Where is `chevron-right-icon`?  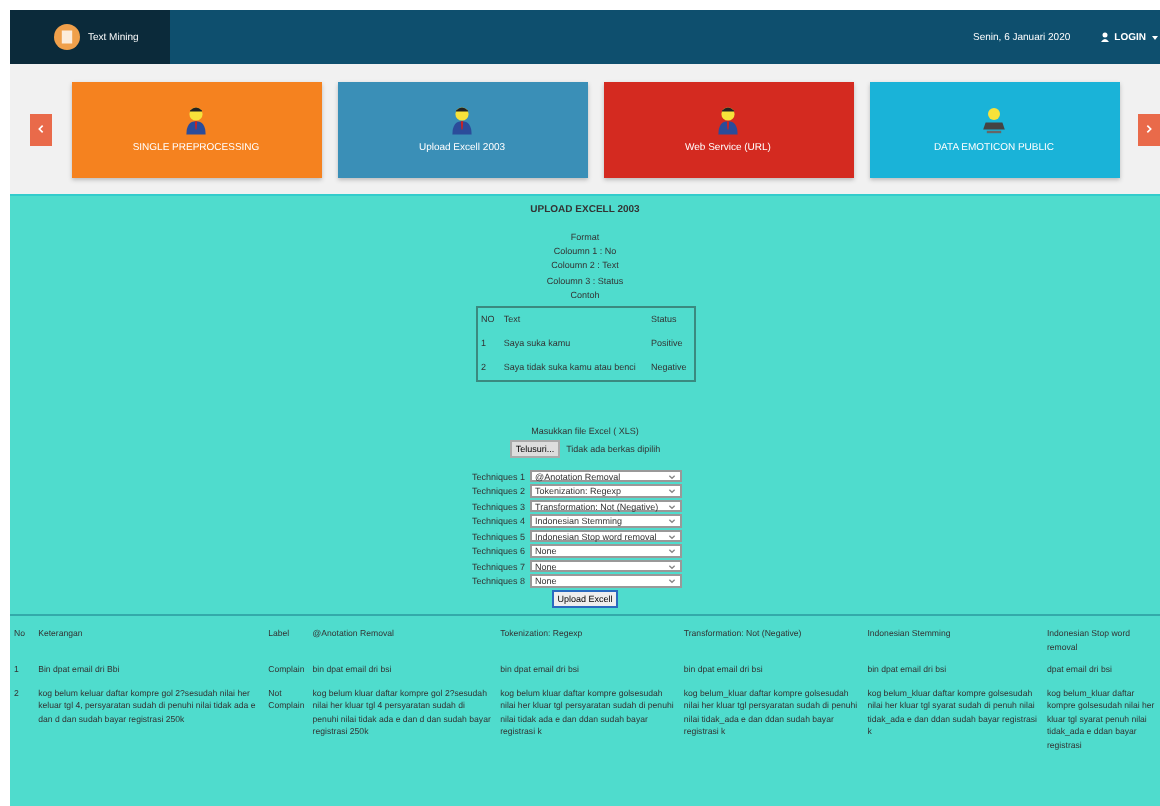 chevron-right-icon is located at coordinates (1149, 129).